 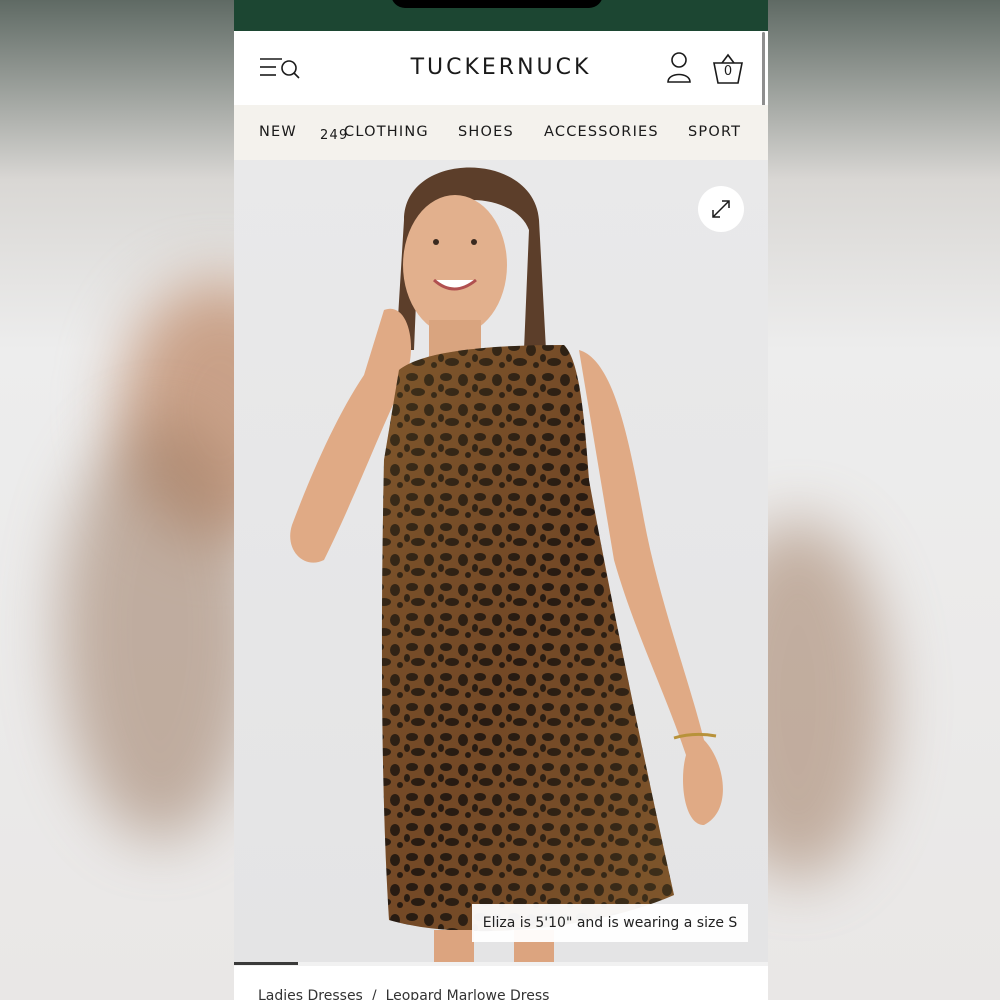 I want to click on cart-button: 0, so click(x=728, y=69).